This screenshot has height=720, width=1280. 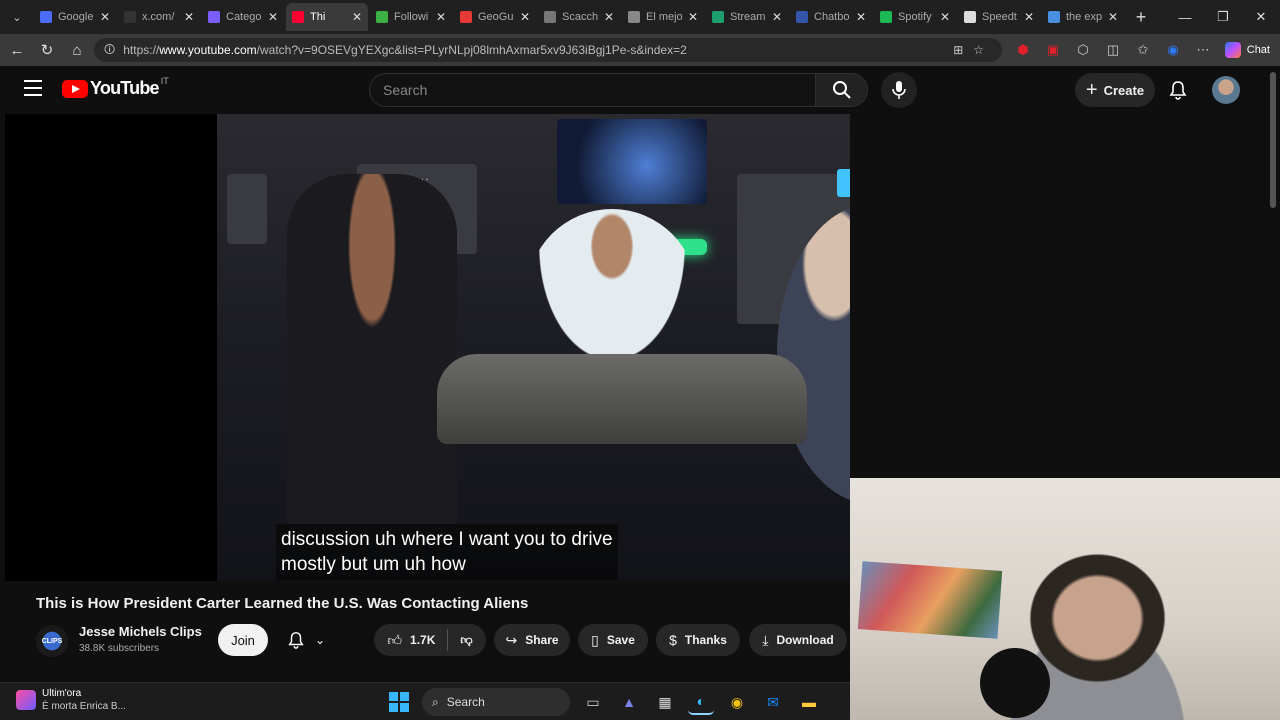 I want to click on maximize-button: ❐, so click(x=1223, y=17).